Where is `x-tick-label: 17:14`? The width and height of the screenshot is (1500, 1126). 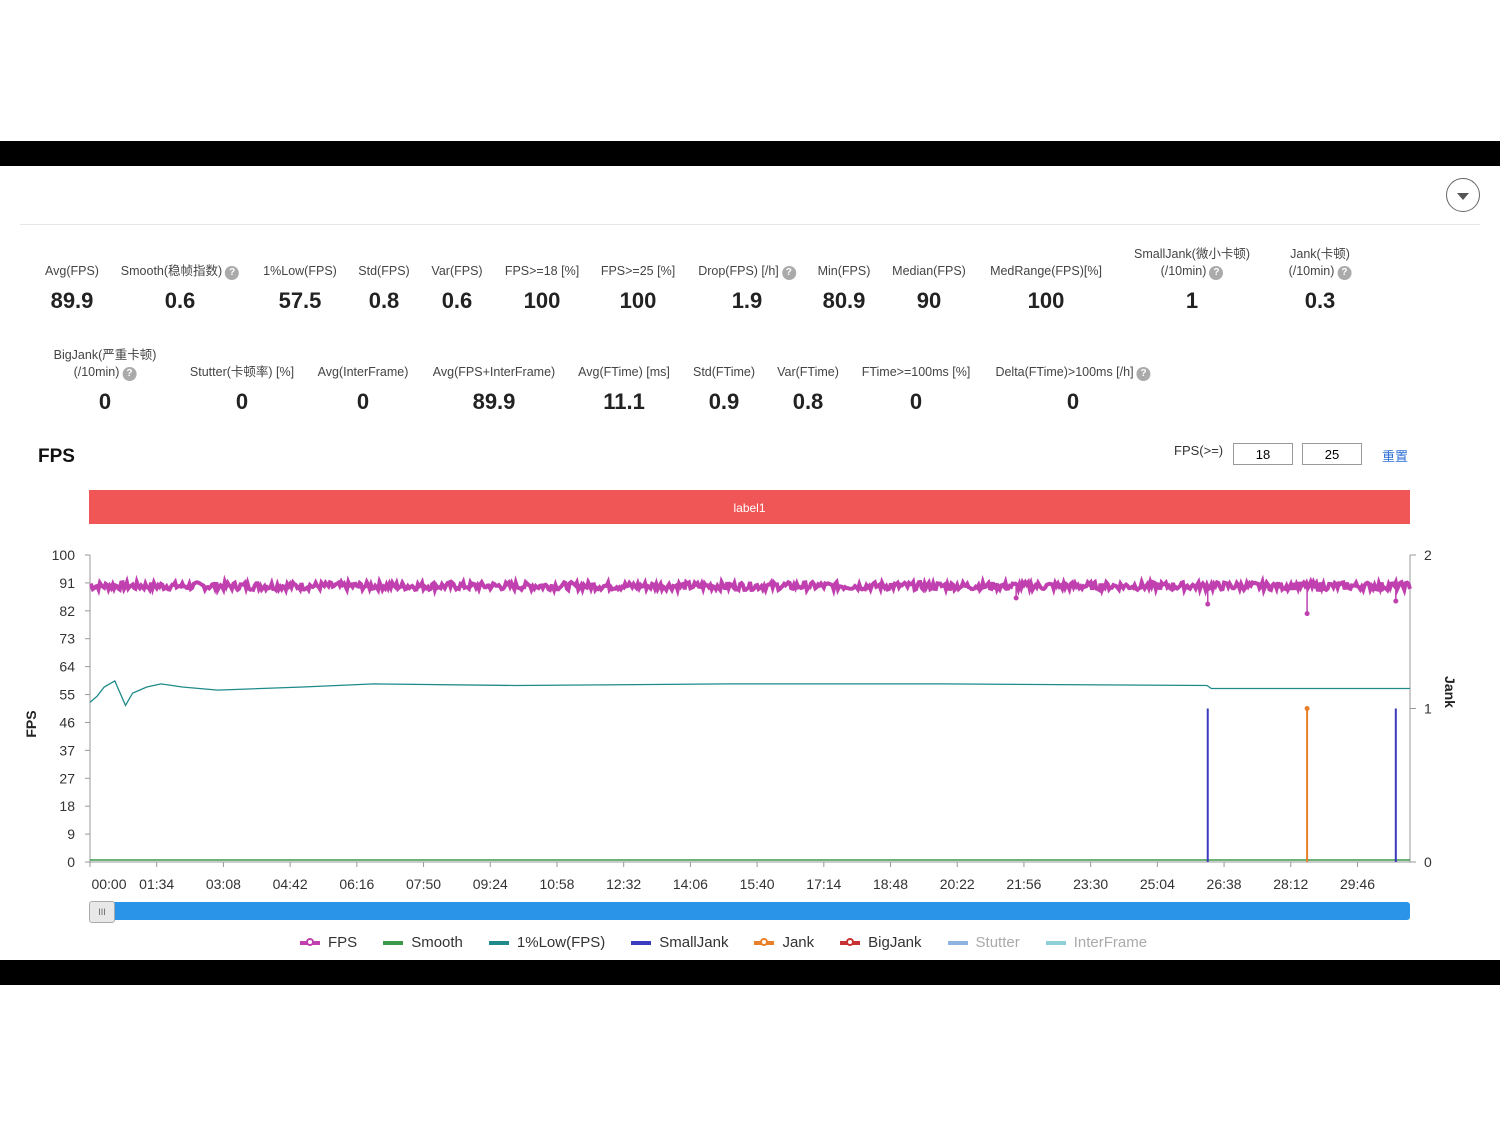 x-tick-label: 17:14 is located at coordinates (823, 884).